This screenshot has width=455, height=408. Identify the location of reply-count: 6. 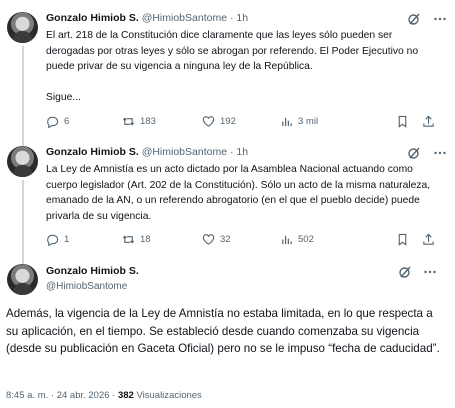
(67, 121).